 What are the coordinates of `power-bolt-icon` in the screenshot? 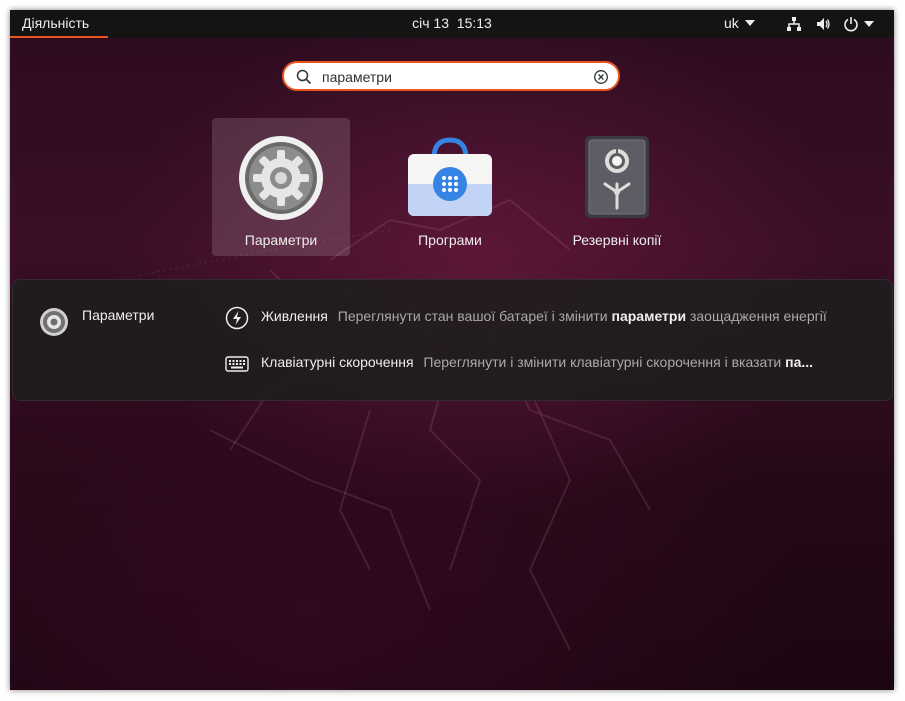 It's located at (237, 318).